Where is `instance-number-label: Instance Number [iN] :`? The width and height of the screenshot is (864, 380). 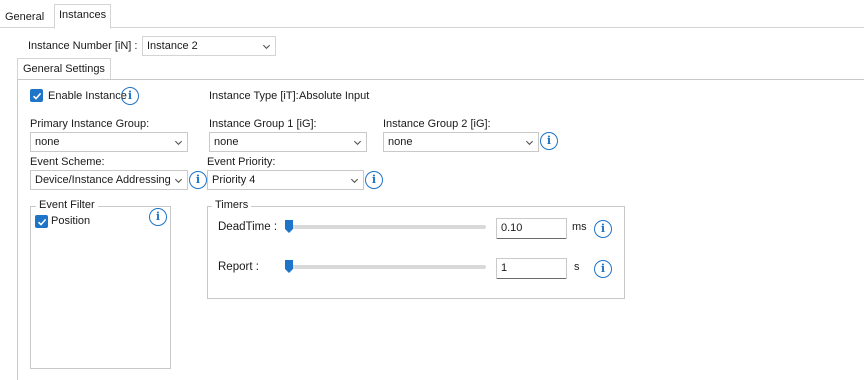 instance-number-label: Instance Number [iN] : is located at coordinates (83, 46).